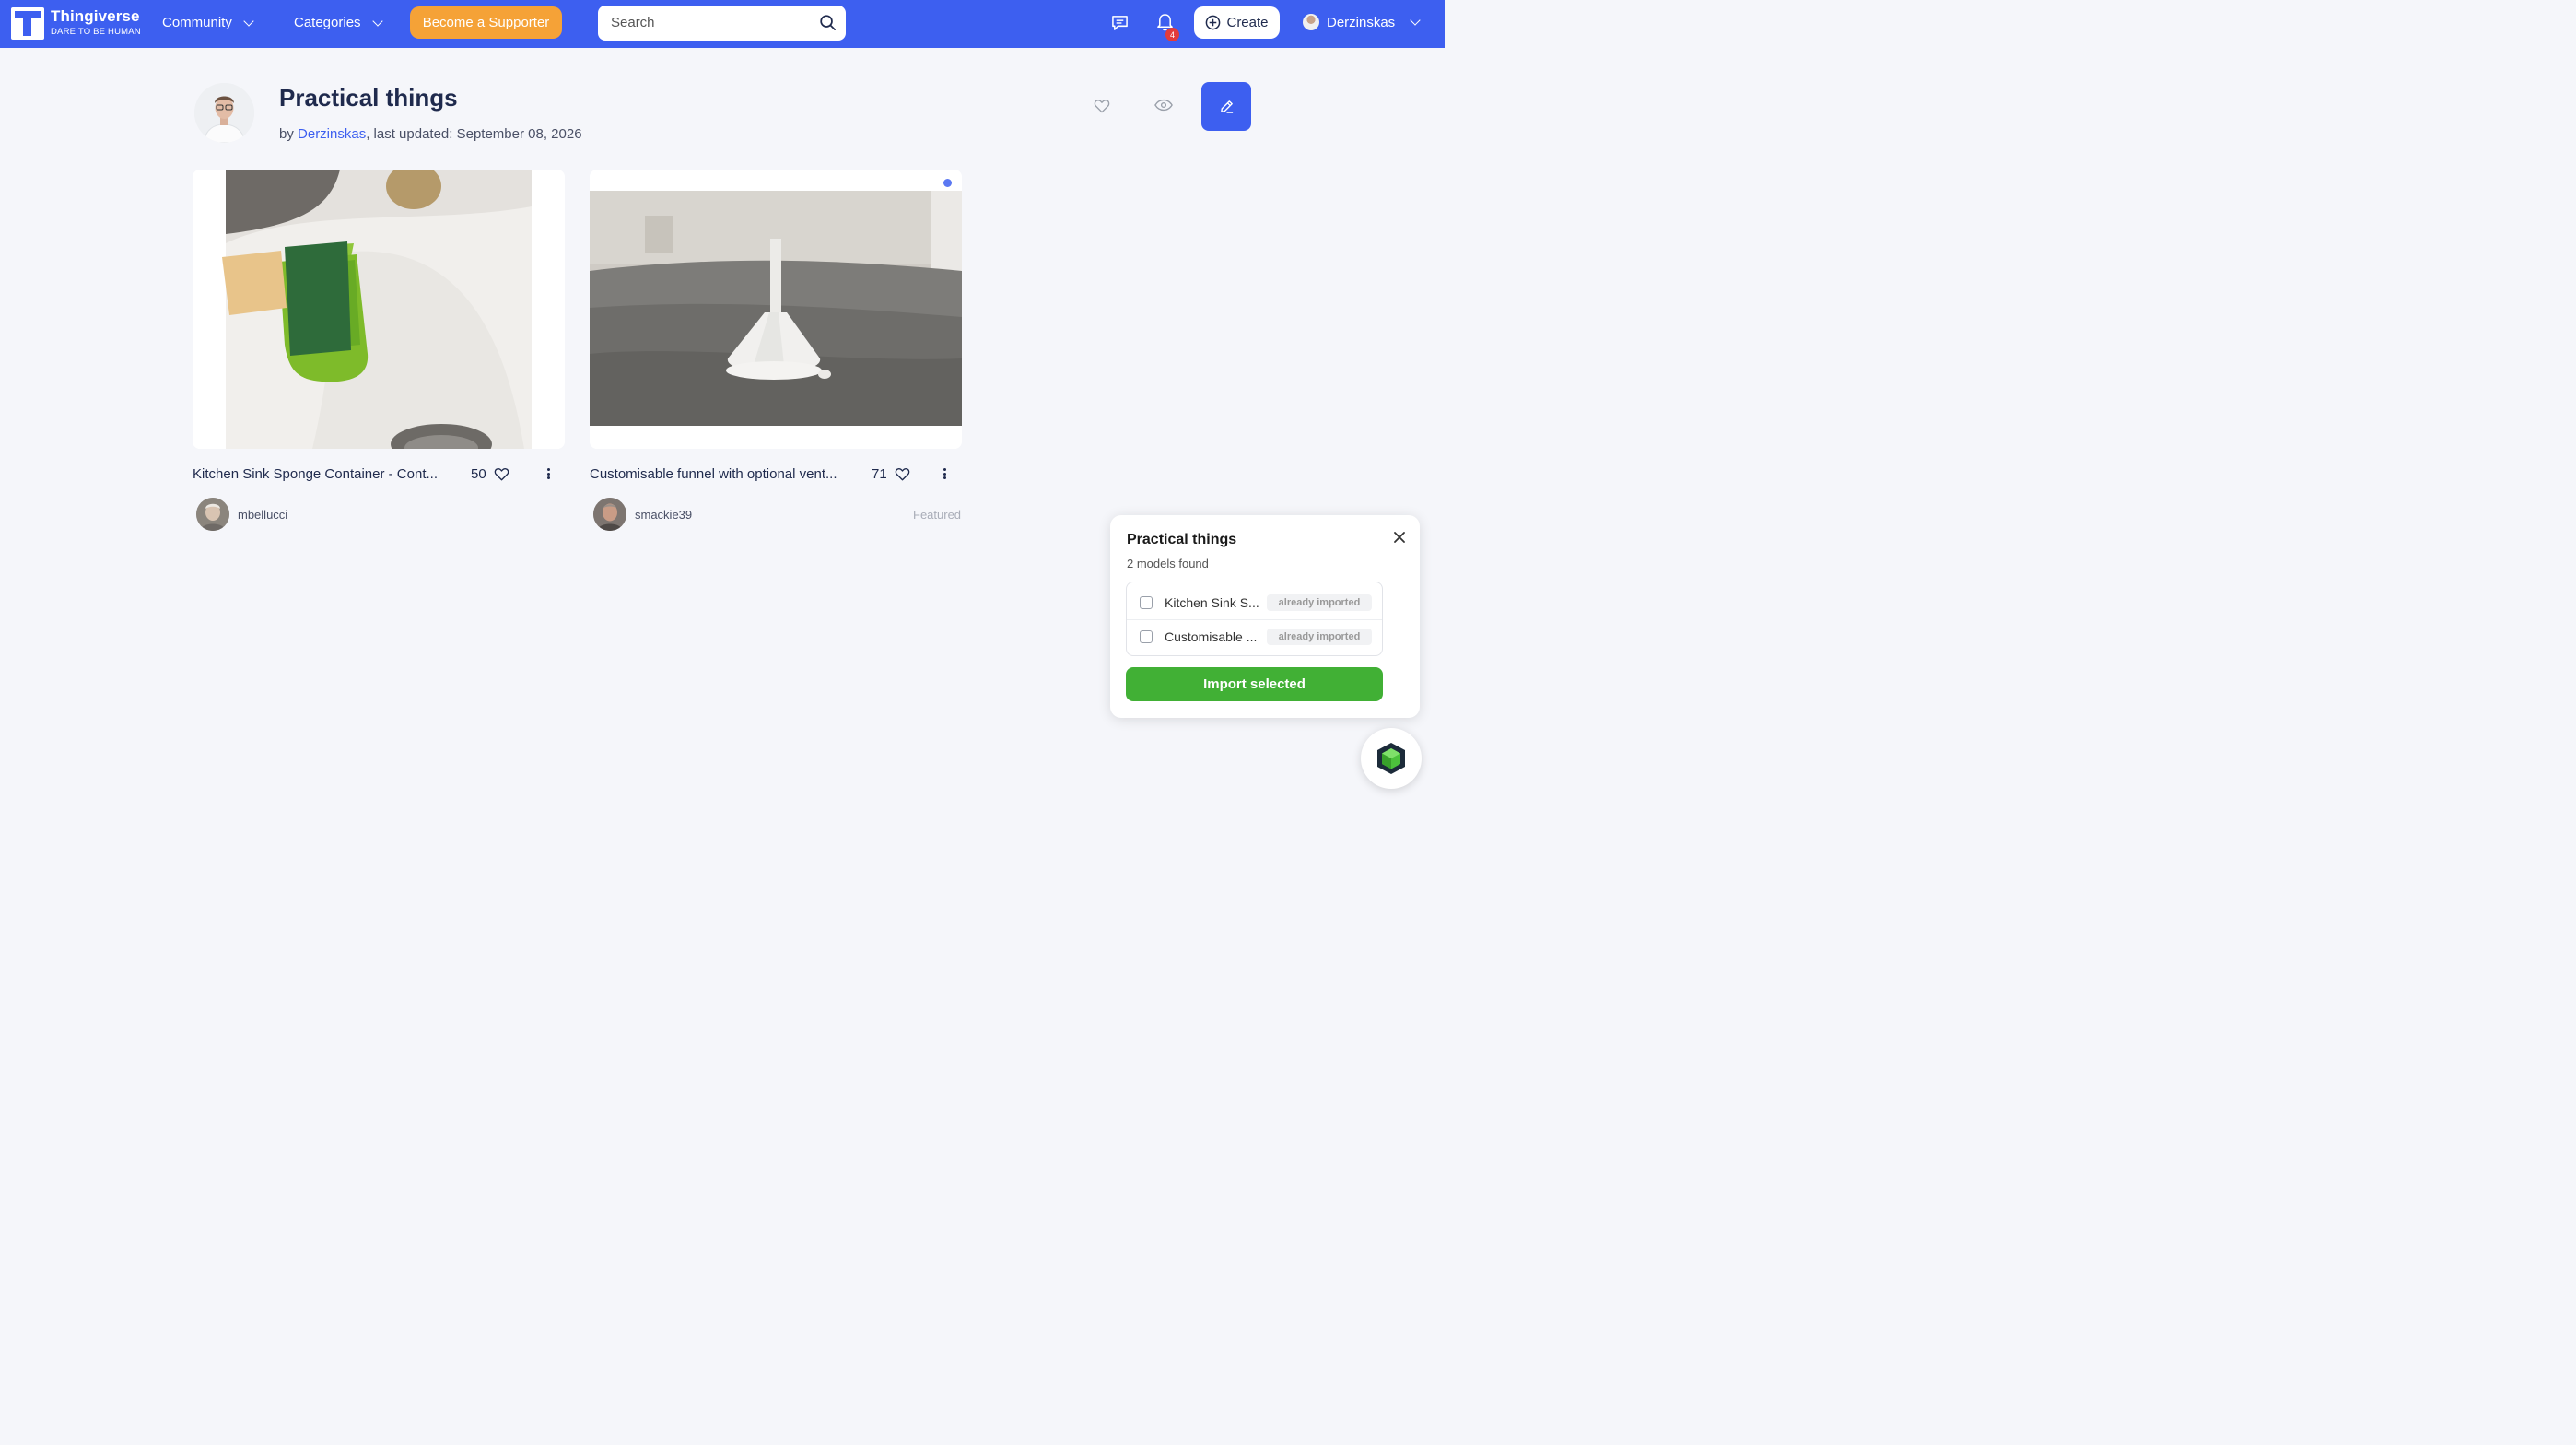 The height and width of the screenshot is (1445, 2576). Describe the element at coordinates (710, 22) in the screenshot. I see `search-input` at that location.